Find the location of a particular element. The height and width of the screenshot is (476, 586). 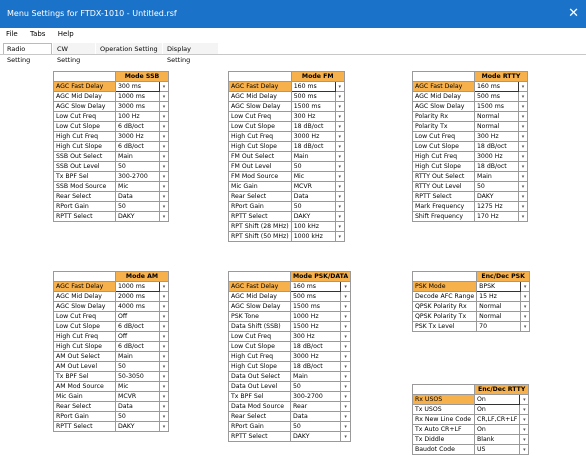

menu-file: File is located at coordinates (12, 34).